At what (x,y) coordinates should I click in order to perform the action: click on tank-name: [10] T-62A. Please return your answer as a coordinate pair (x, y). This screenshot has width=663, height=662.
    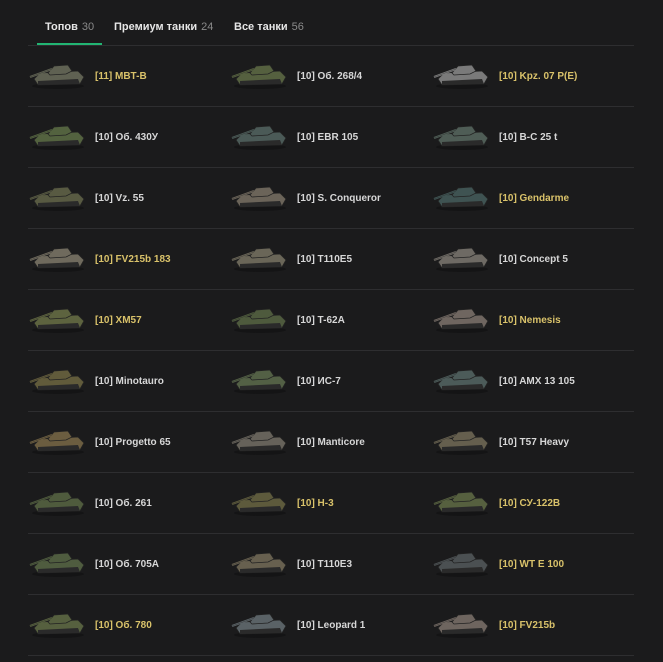
    Looking at the image, I should click on (321, 320).